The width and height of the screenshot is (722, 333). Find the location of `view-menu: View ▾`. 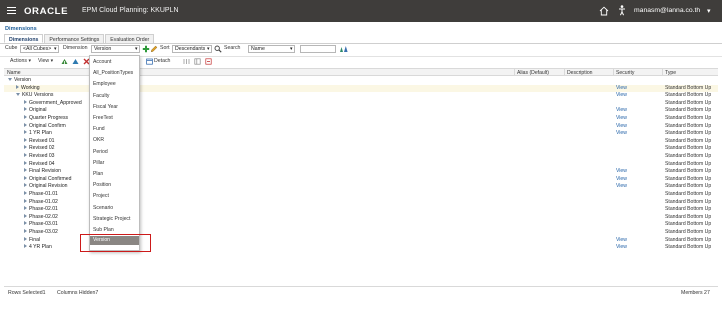

view-menu: View ▾ is located at coordinates (45, 62).